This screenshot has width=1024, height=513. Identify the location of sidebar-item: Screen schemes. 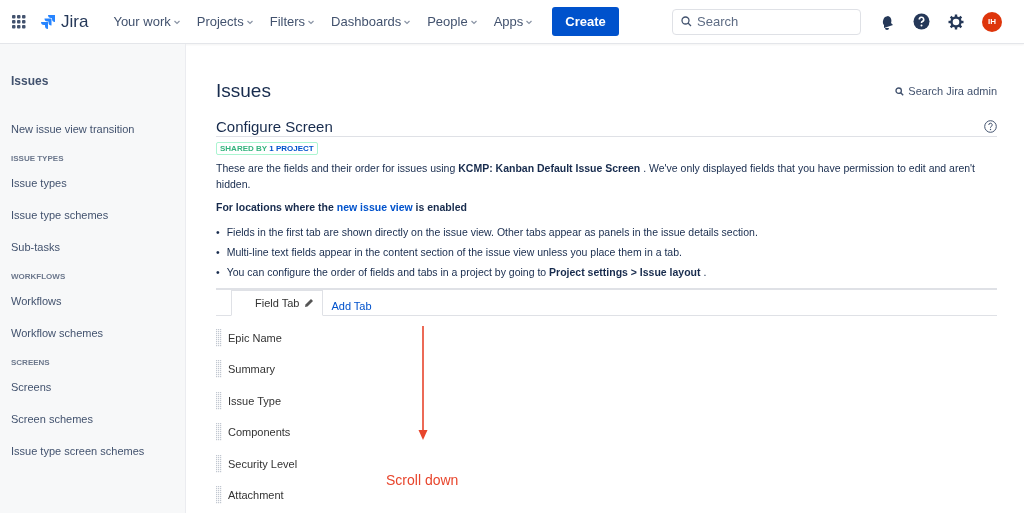
(98, 419).